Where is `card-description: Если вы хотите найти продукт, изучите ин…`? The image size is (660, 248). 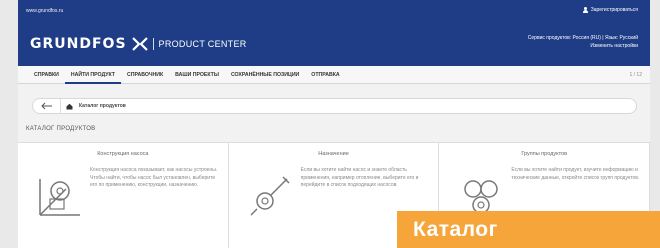
card-description: Если вы хотите найти продукт, изучите ин… is located at coordinates (575, 174).